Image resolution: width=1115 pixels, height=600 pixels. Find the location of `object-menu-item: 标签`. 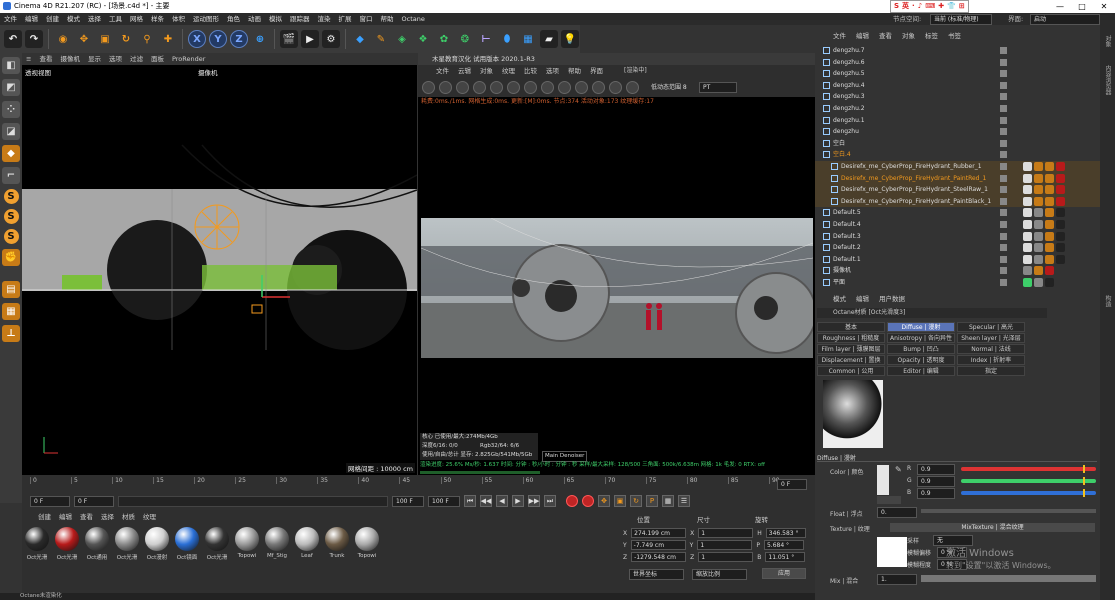

object-menu-item: 标签 is located at coordinates (931, 36).